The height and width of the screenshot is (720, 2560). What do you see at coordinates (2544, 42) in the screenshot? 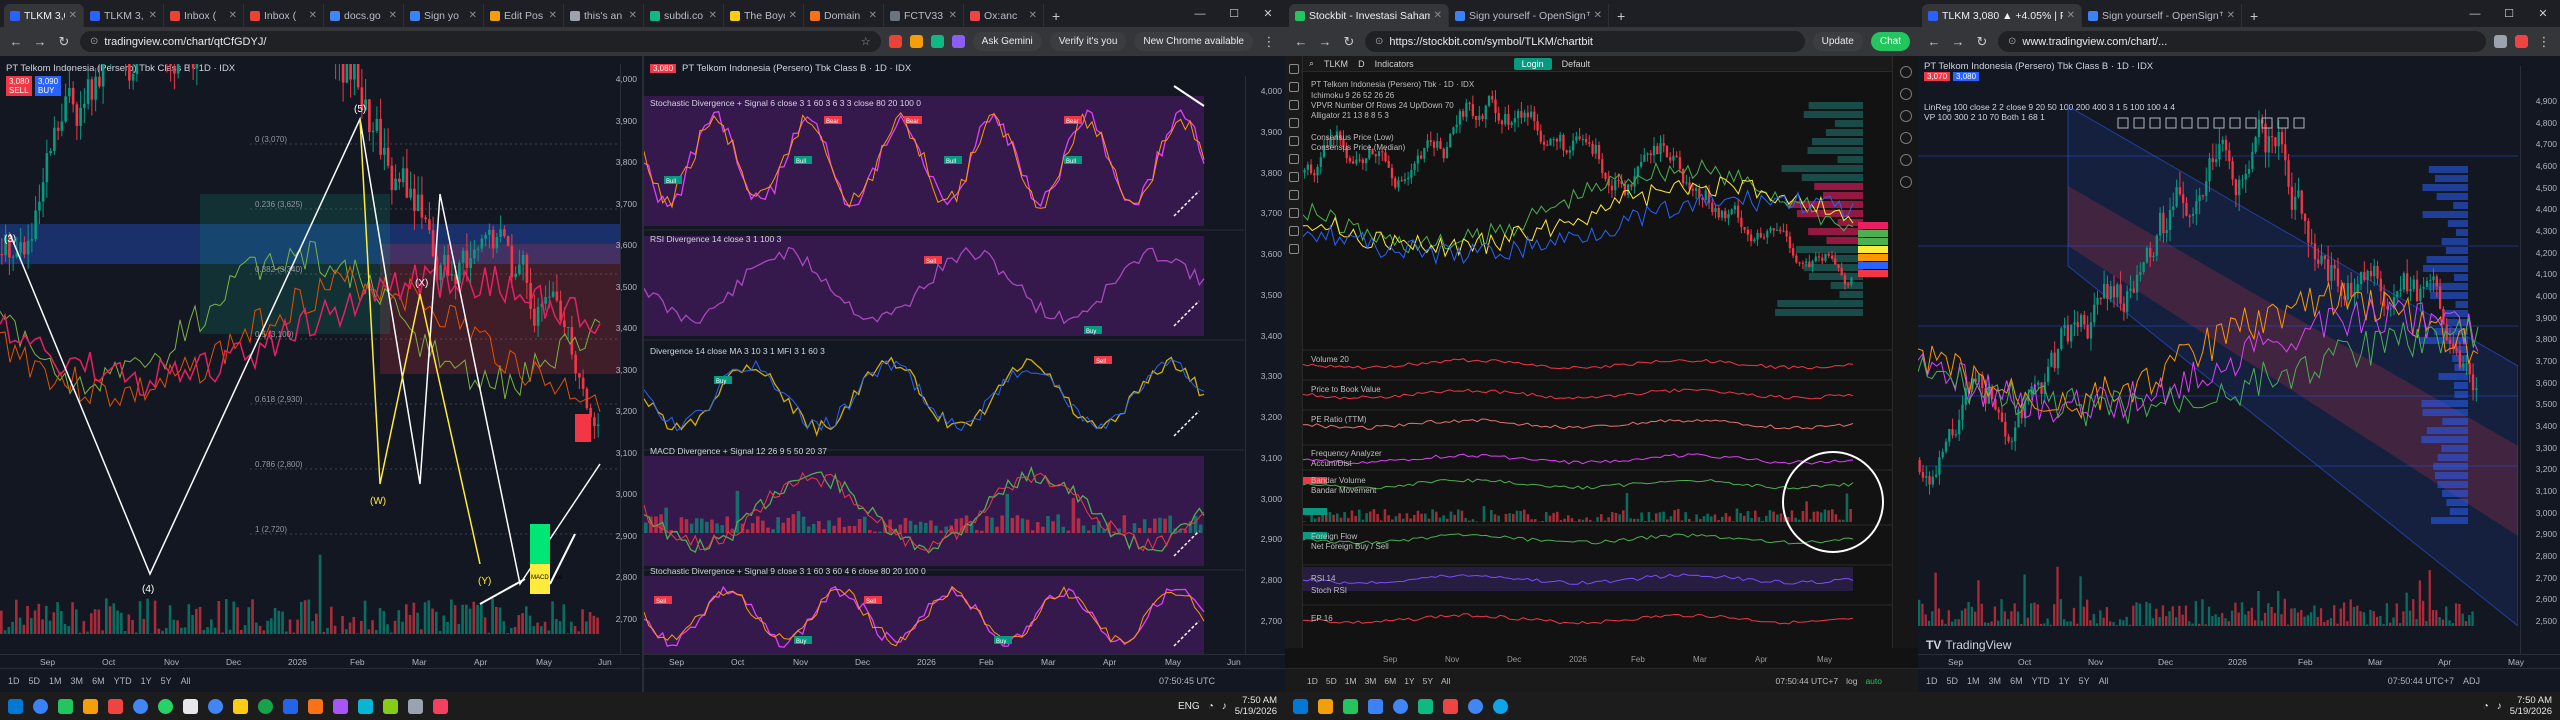
I see `menu-kebab-icon: ⋮` at bounding box center [2544, 42].